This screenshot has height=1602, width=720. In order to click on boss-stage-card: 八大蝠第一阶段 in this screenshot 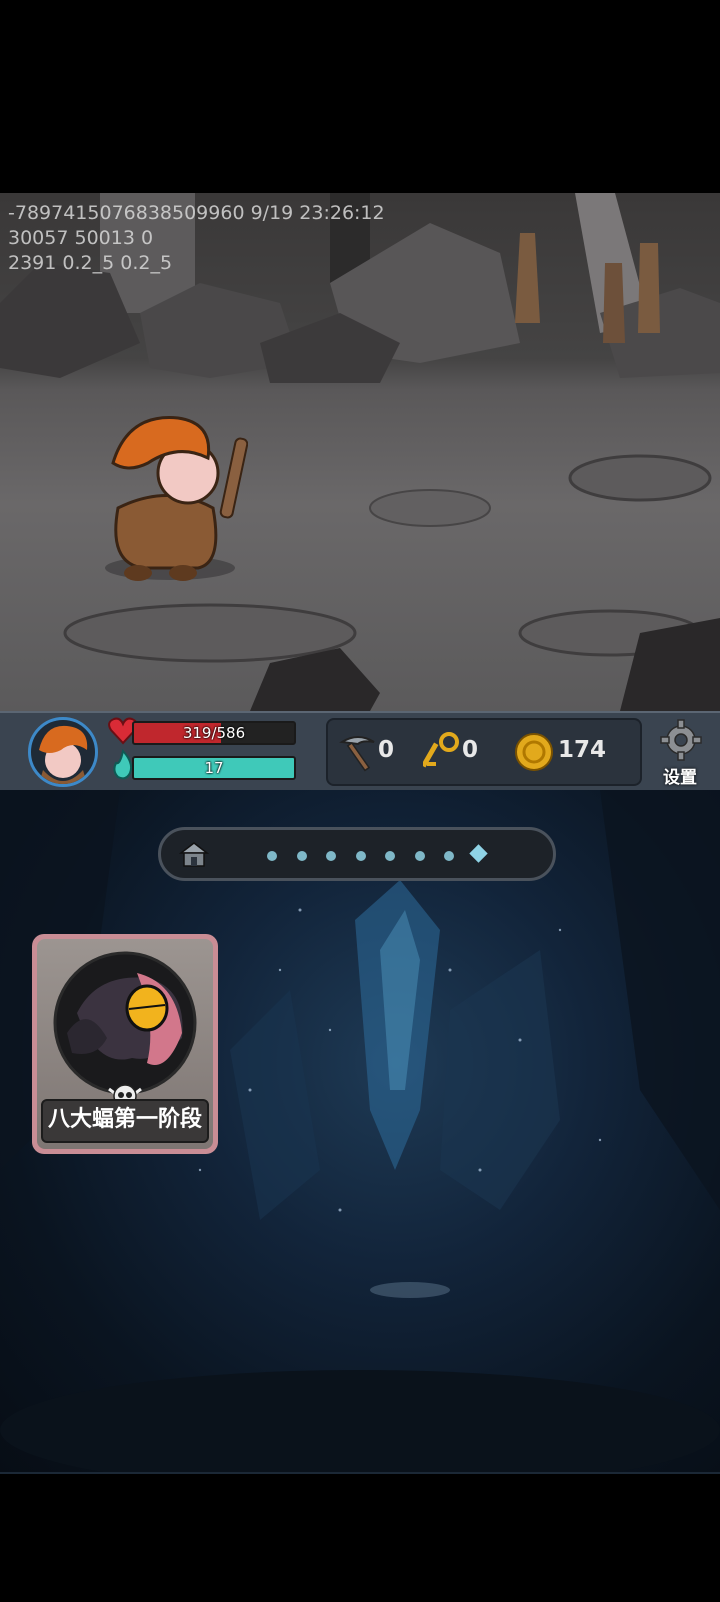, I will do `click(125, 1044)`.